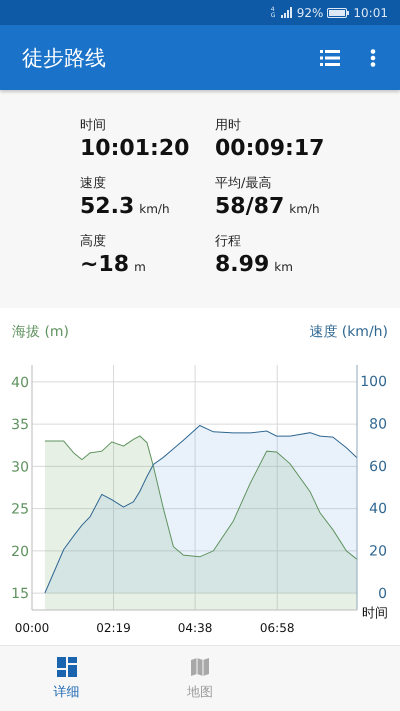  What do you see at coordinates (228, 126) in the screenshot?
I see `stat-label: 用时` at bounding box center [228, 126].